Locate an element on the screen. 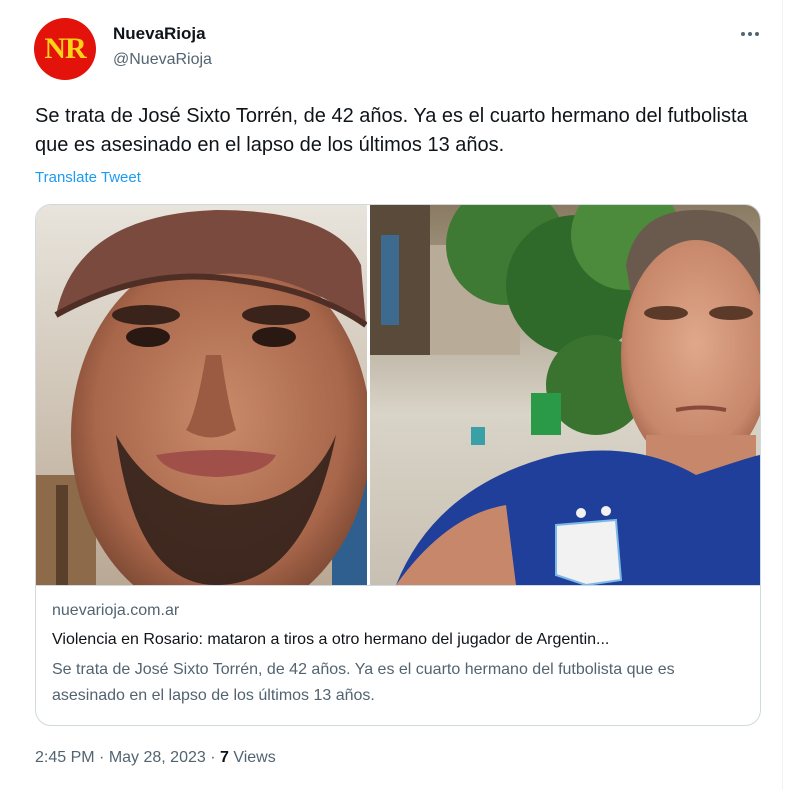  translate-tweet-link: Translate Tweet is located at coordinates (88, 177).